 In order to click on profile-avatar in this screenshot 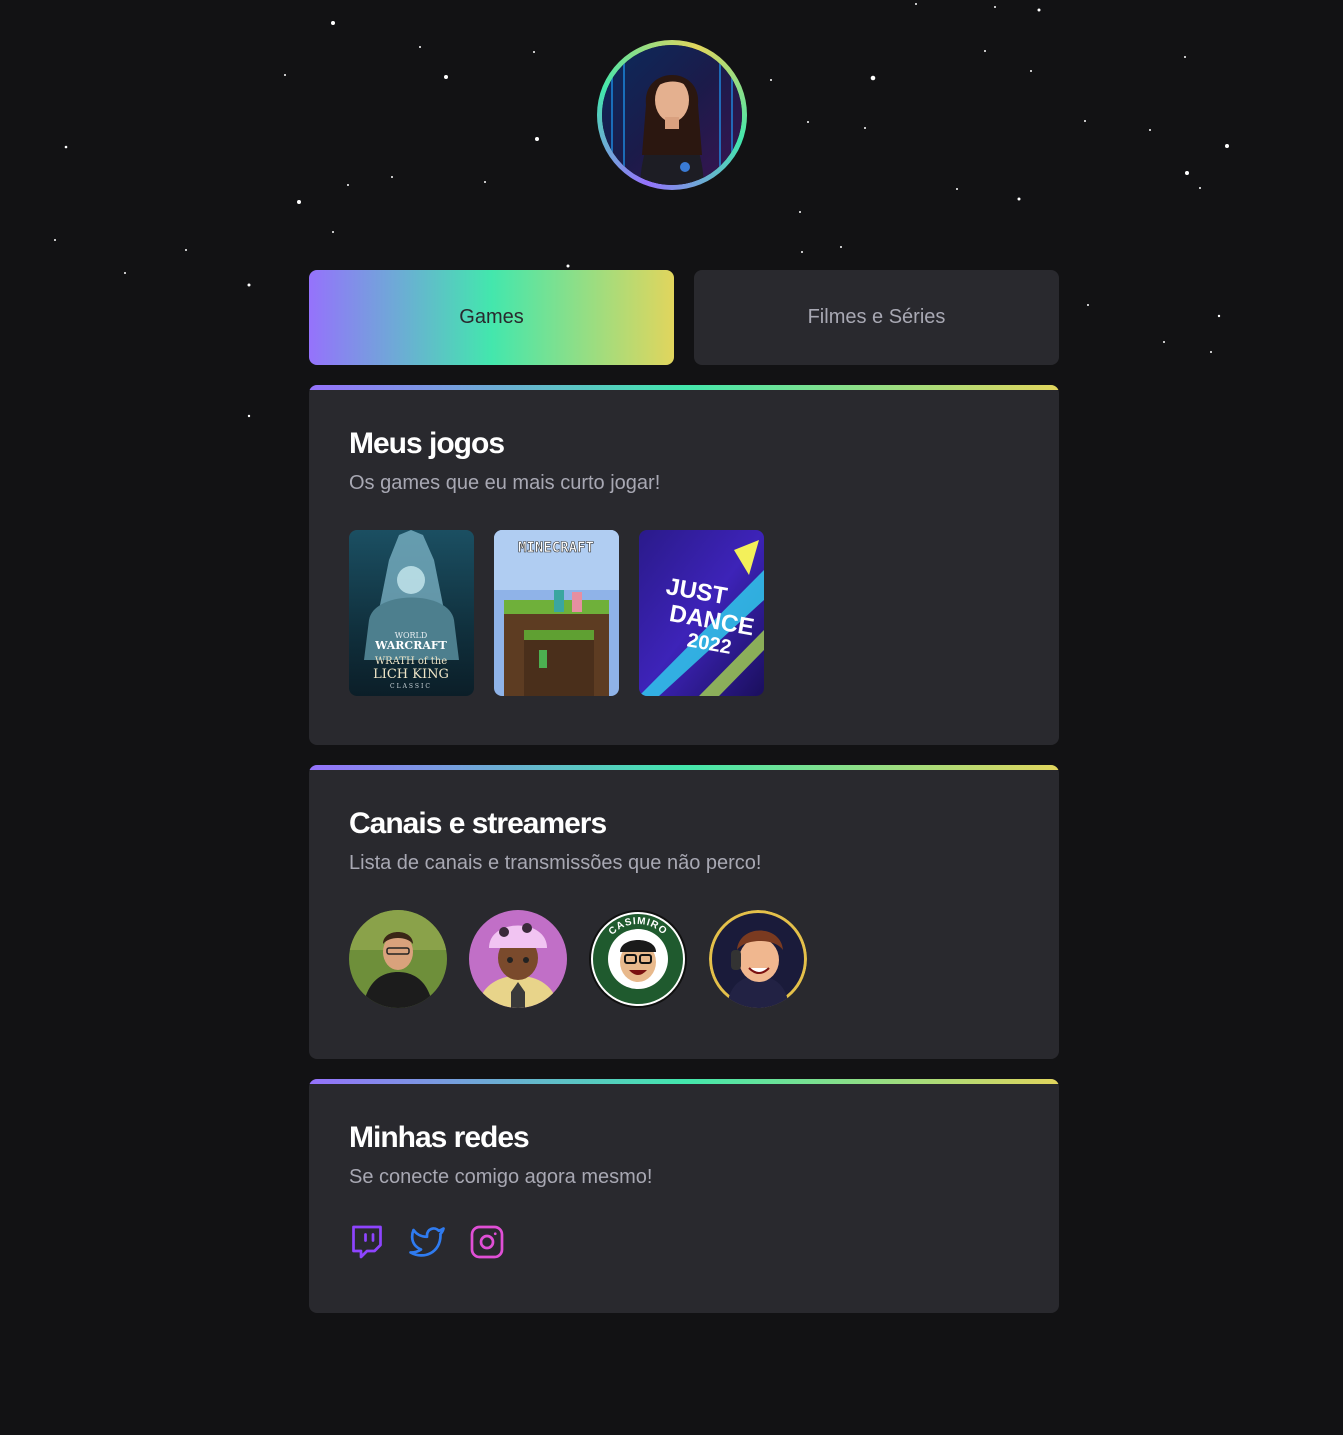, I will do `click(672, 115)`.